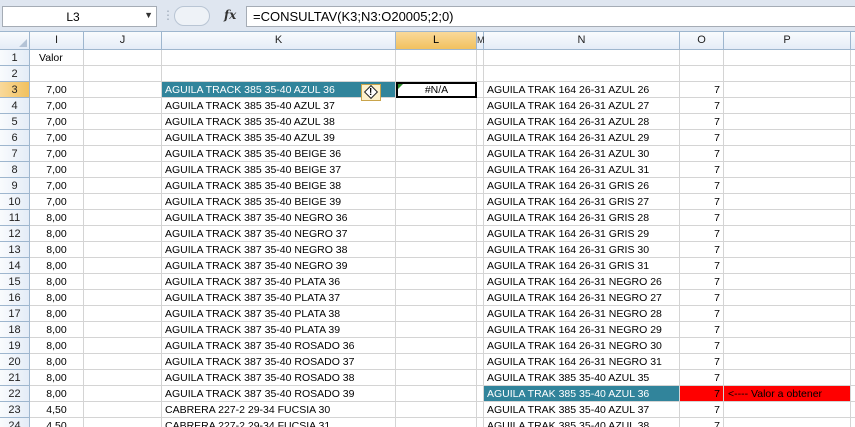 The height and width of the screenshot is (427, 855). What do you see at coordinates (15, 282) in the screenshot?
I see `row-header: 15` at bounding box center [15, 282].